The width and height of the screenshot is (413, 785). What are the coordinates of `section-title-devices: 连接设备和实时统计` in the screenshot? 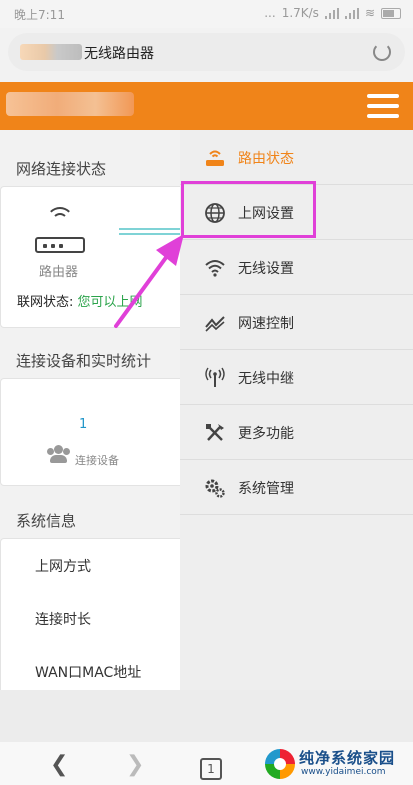 It's located at (84, 361).